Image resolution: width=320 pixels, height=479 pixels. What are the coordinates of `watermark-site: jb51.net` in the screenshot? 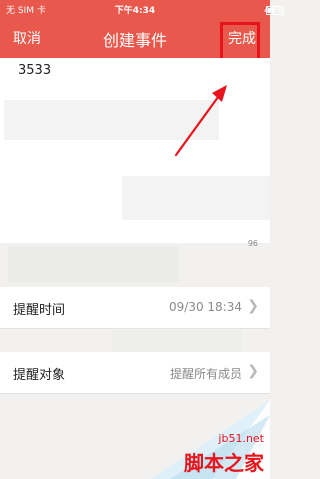 It's located at (241, 438).